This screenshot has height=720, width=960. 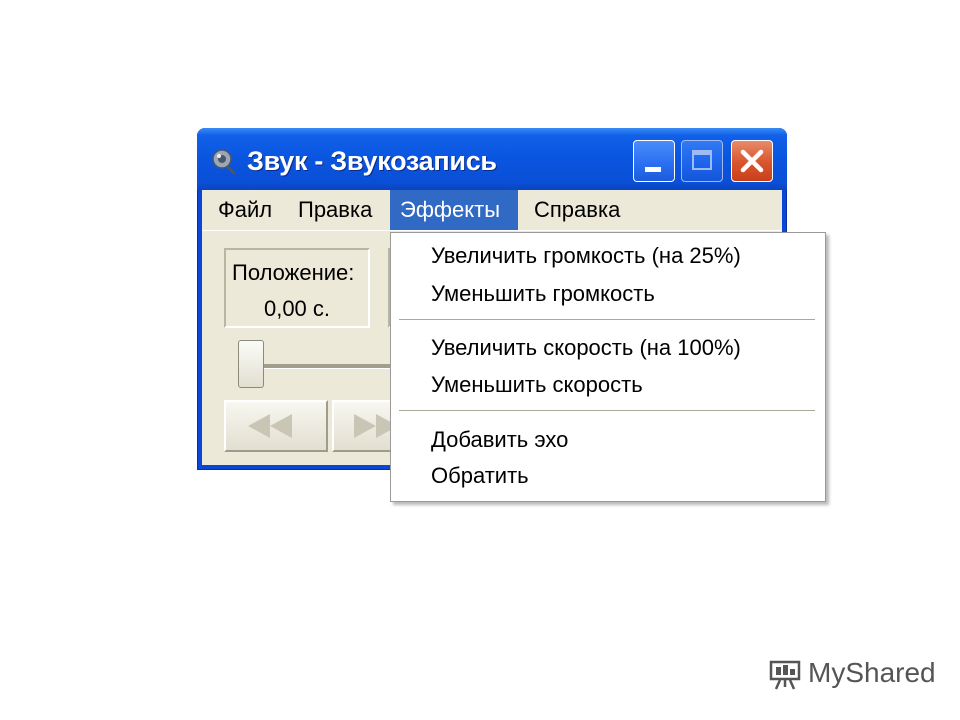 I want to click on title-bar: Звук - Звукозапись, so click(x=492, y=159).